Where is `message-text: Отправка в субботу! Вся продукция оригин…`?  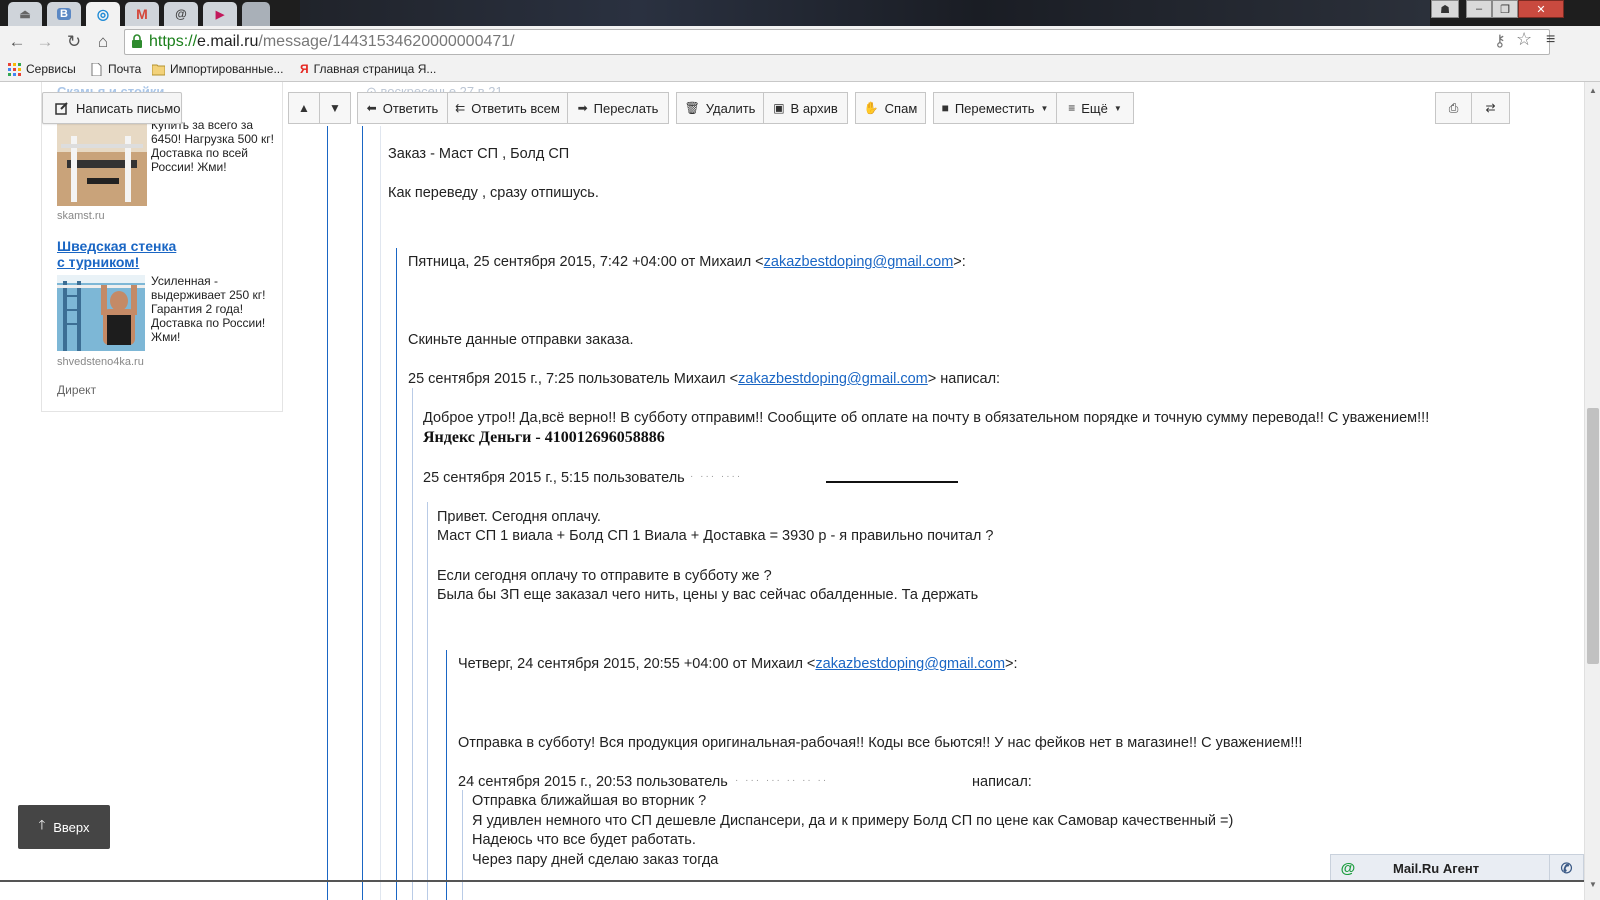
message-text: Отправка в субботу! Вся продукция оригин… is located at coordinates (880, 743).